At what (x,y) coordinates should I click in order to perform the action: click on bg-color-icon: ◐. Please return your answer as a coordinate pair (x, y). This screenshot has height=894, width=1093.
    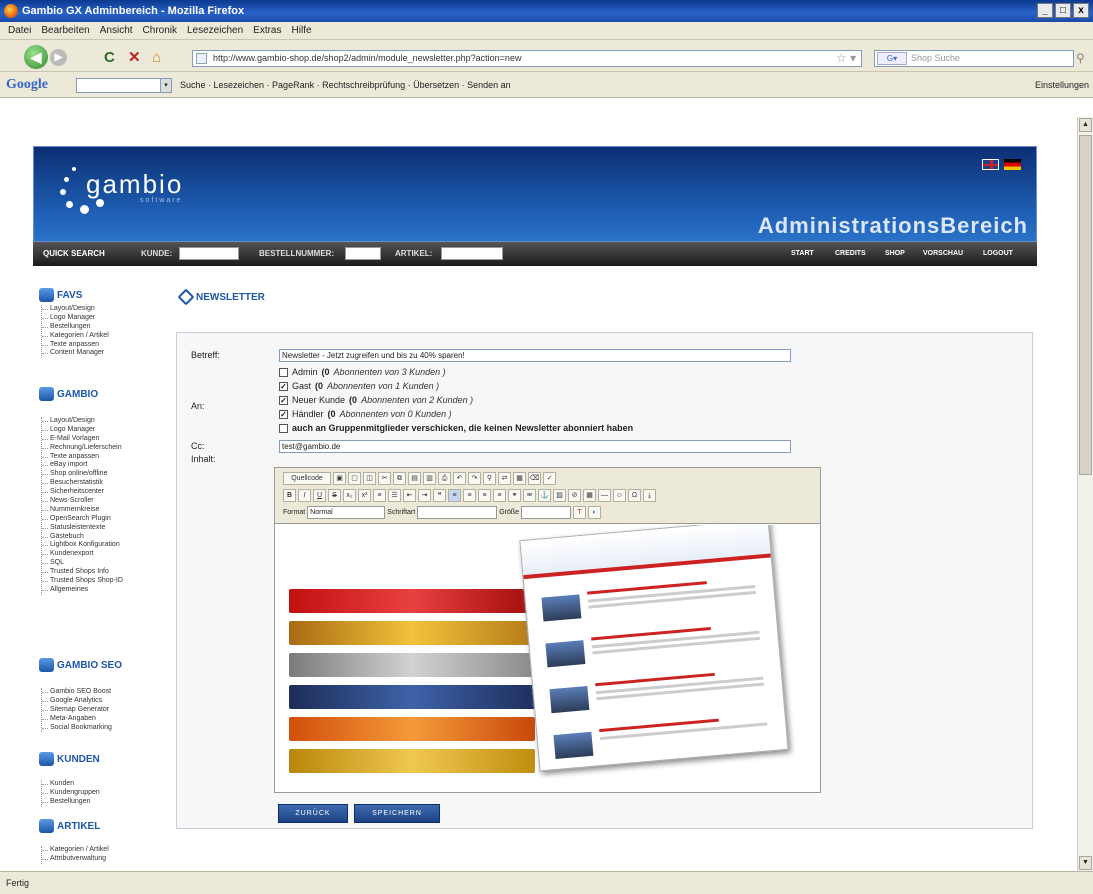
    Looking at the image, I should click on (595, 512).